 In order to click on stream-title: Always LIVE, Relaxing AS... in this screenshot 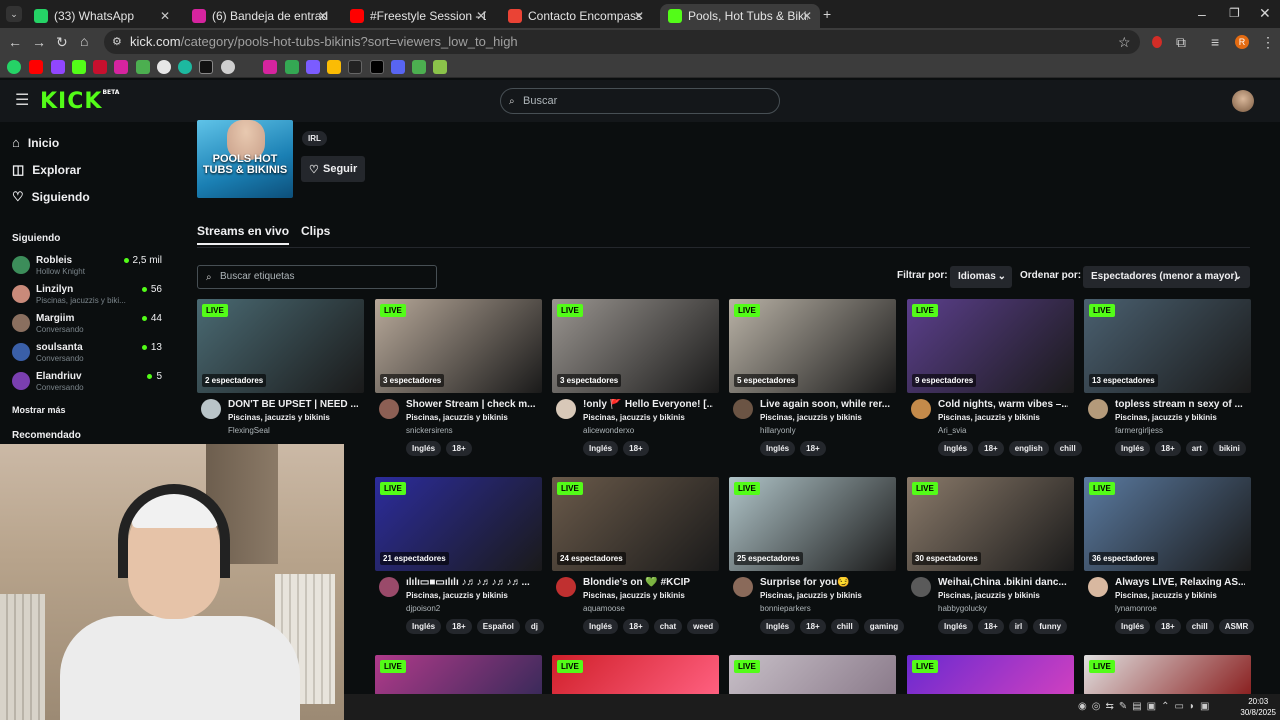, I will do `click(1180, 582)`.